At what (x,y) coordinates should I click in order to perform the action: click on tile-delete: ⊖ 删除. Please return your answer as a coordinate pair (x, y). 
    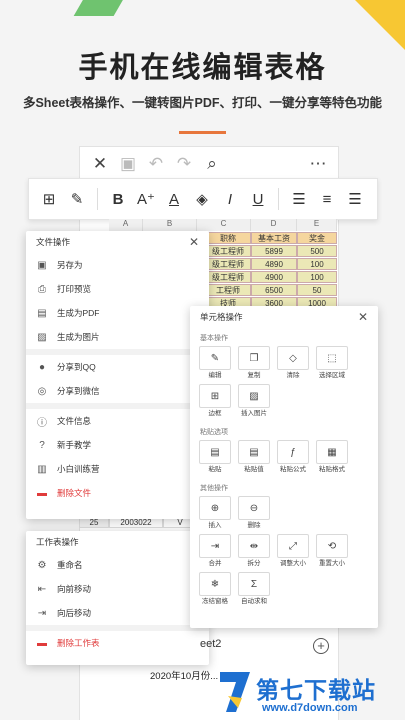
    Looking at the image, I should click on (254, 514).